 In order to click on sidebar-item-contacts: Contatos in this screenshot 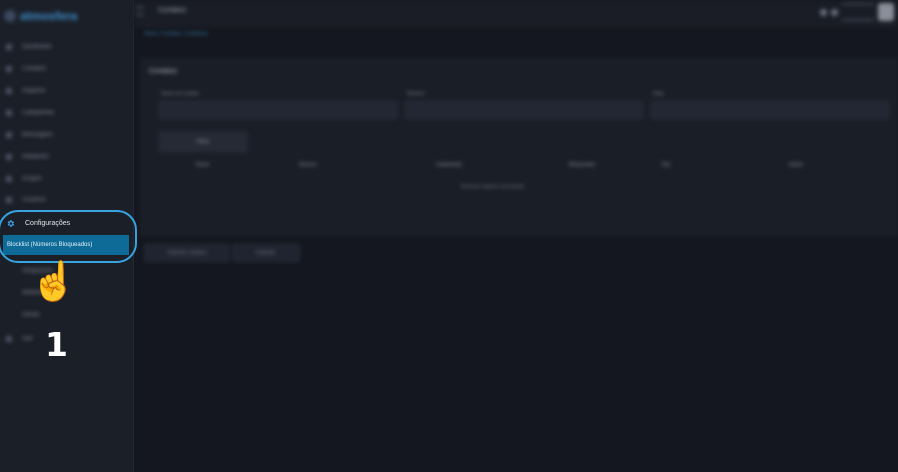, I will do `click(66, 69)`.